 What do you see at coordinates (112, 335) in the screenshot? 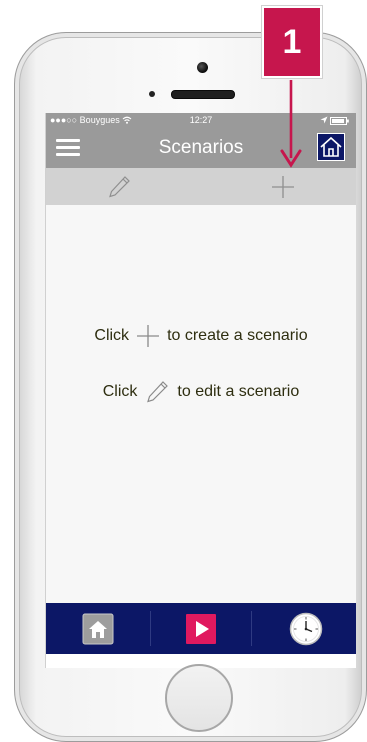
I see `create-hint-prefix: Click` at bounding box center [112, 335].